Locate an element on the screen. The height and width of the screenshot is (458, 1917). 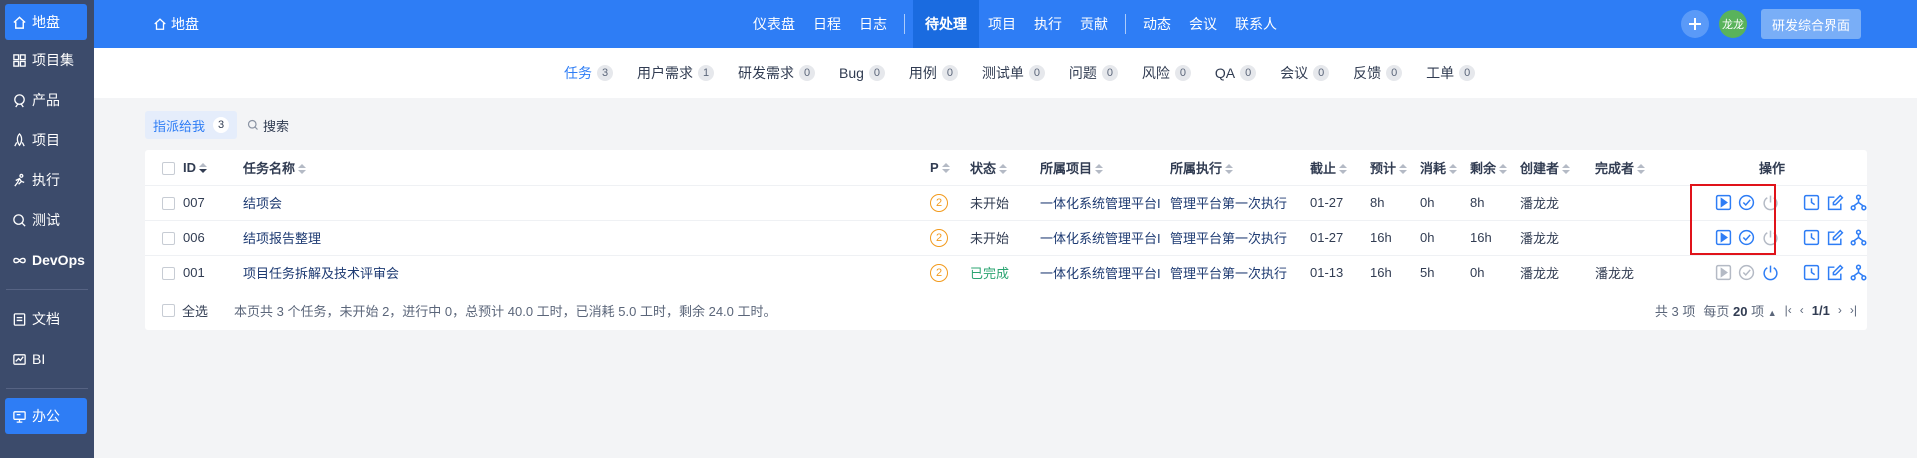
col-pri: P is located at coordinates (950, 167).